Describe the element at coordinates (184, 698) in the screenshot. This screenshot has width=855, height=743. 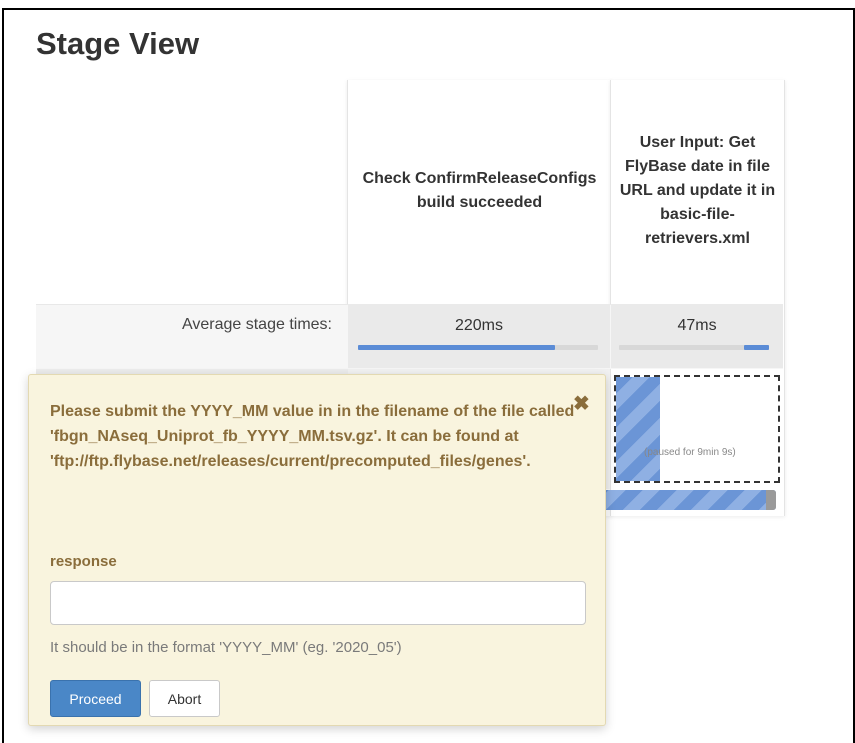
I see `abort-button: Abort` at that location.